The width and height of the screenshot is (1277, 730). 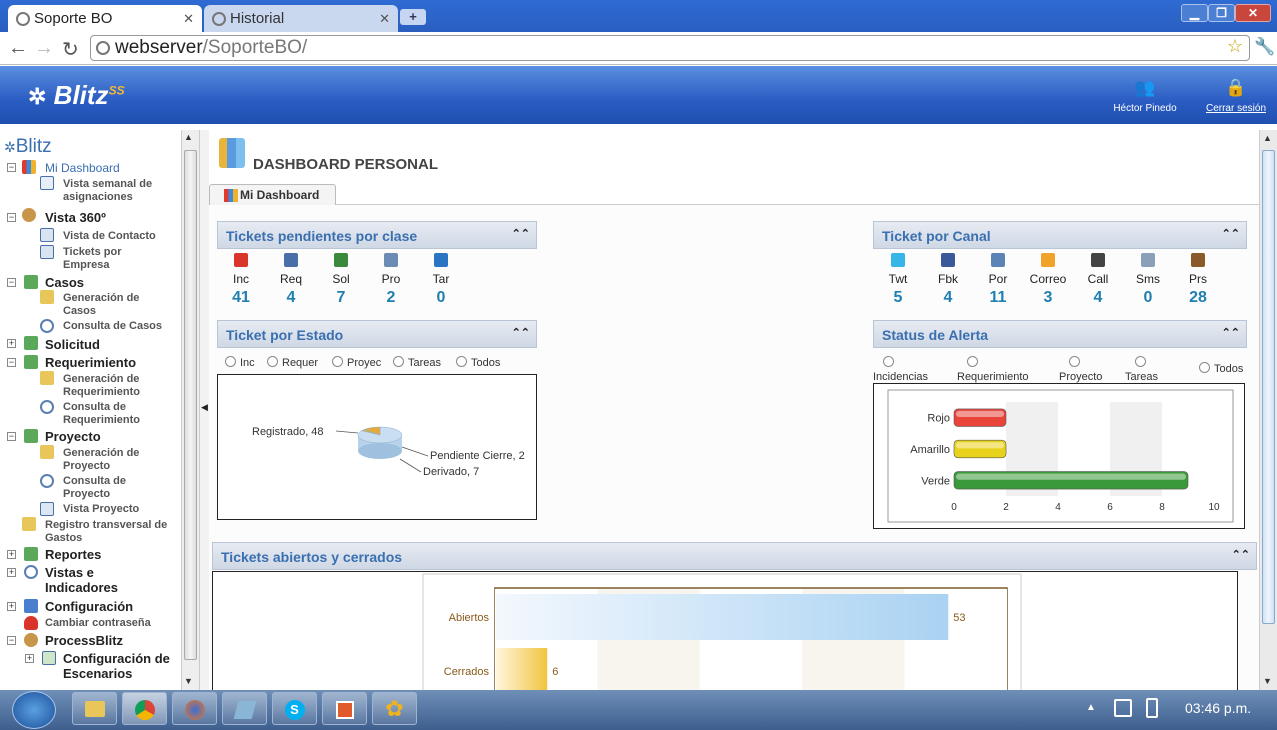 What do you see at coordinates (898, 280) in the screenshot?
I see `canal-stat-twt: Twt 5` at bounding box center [898, 280].